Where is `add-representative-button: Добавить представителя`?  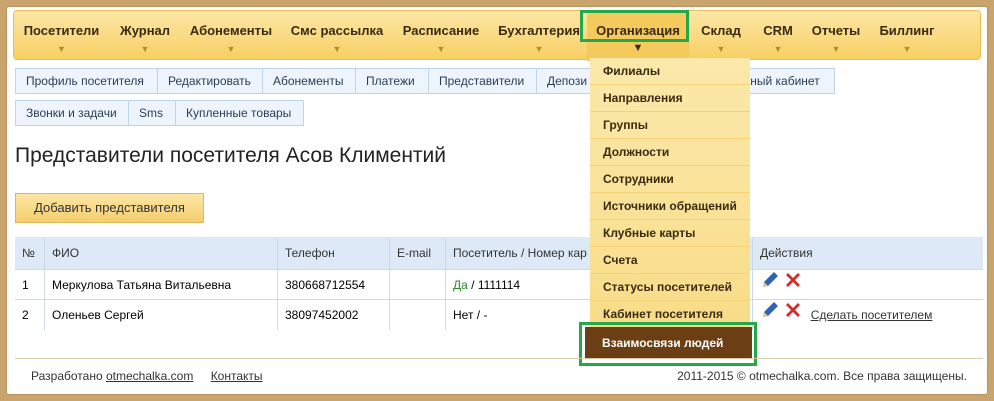 add-representative-button: Добавить представителя is located at coordinates (109, 208).